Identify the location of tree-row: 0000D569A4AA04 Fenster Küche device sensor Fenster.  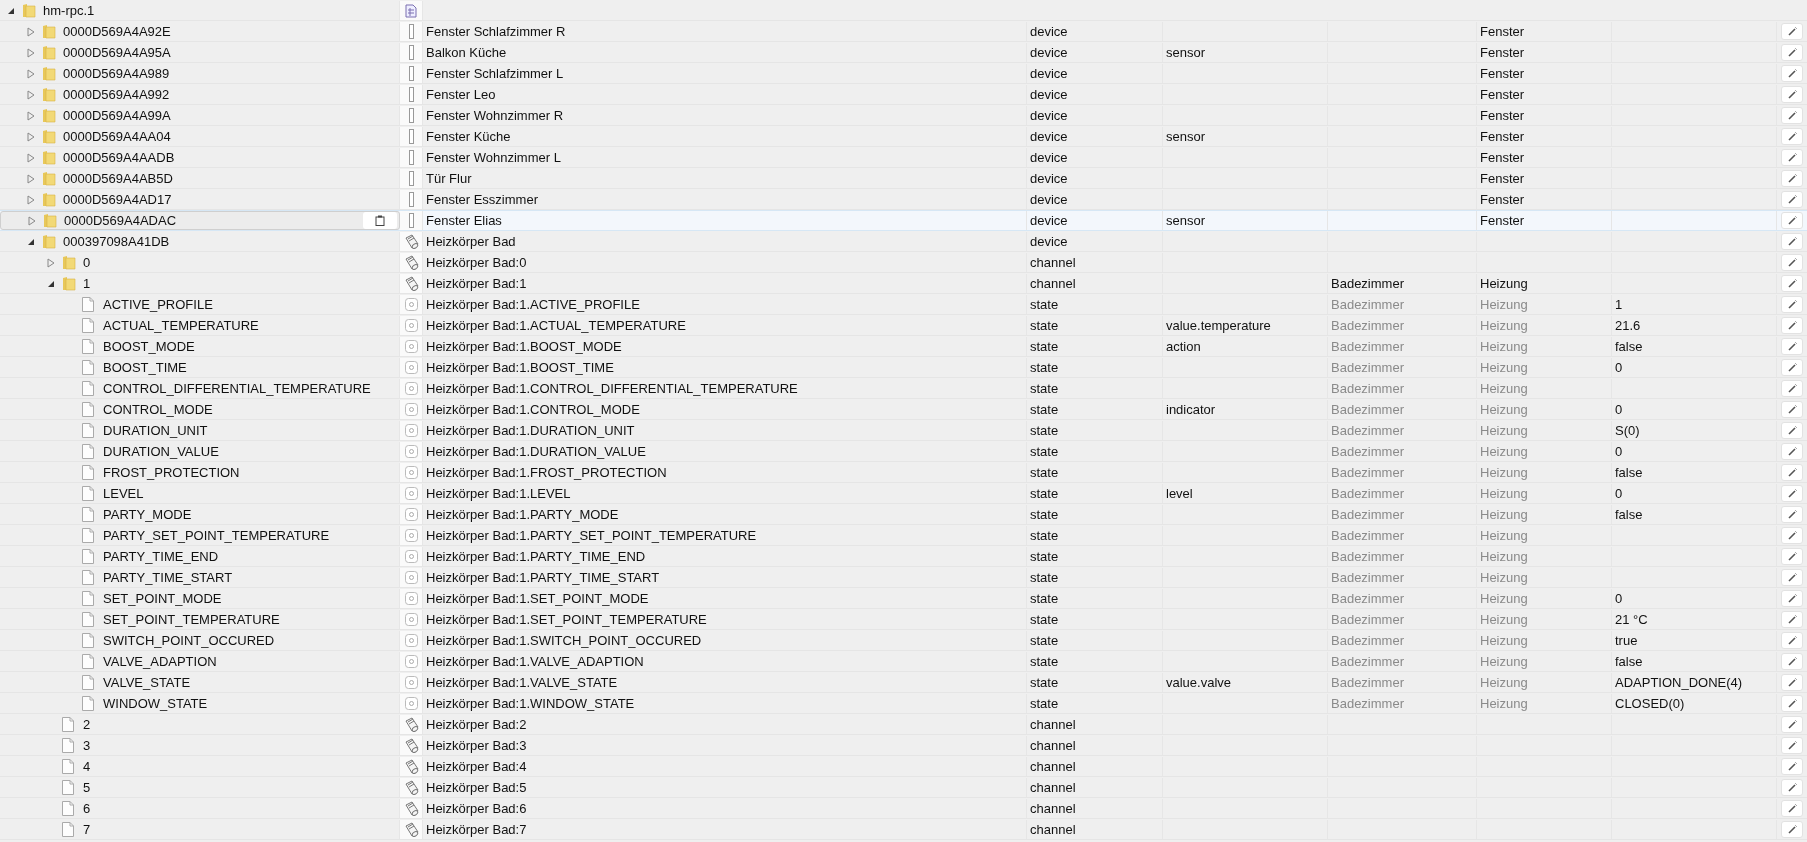
(903, 136).